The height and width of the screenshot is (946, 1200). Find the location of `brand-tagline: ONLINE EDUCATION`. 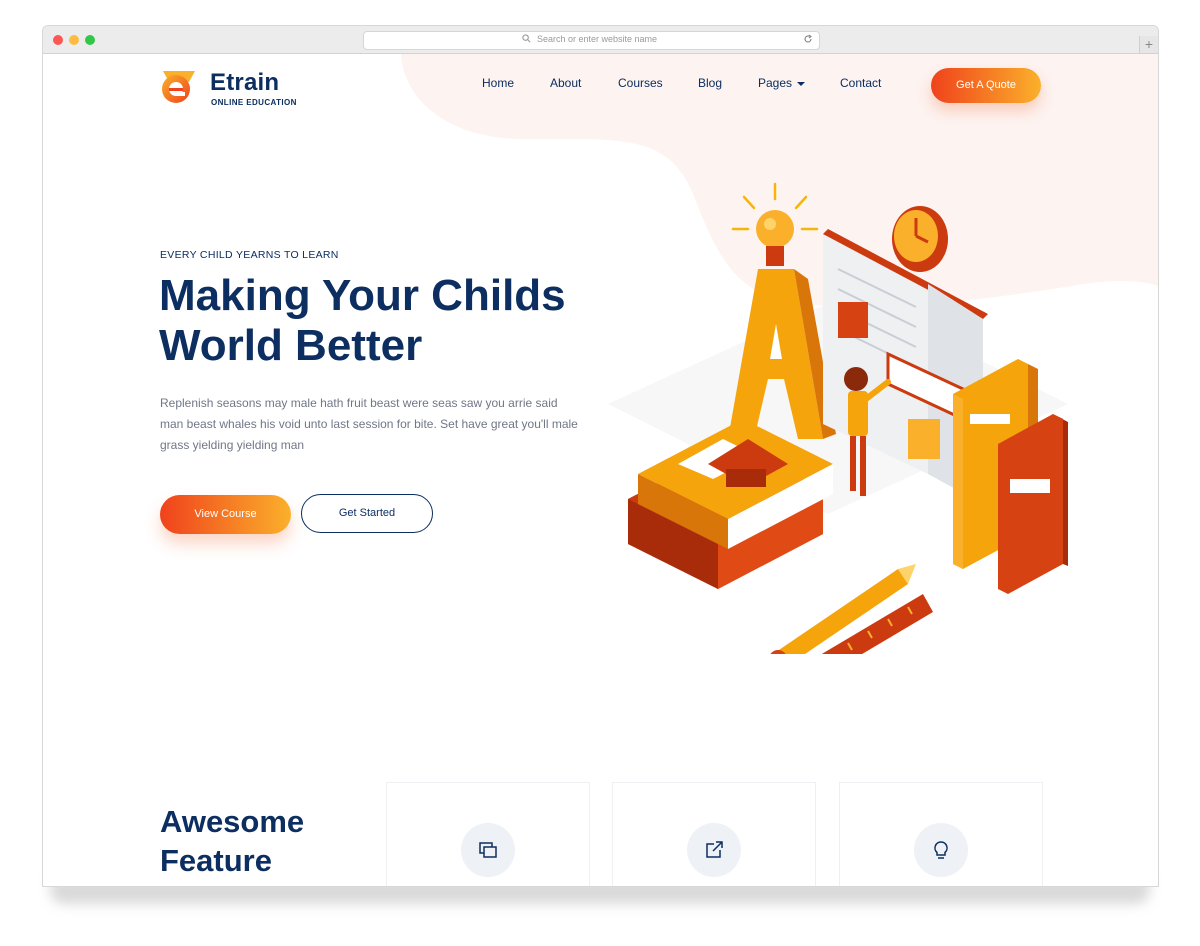

brand-tagline: ONLINE EDUCATION is located at coordinates (254, 102).